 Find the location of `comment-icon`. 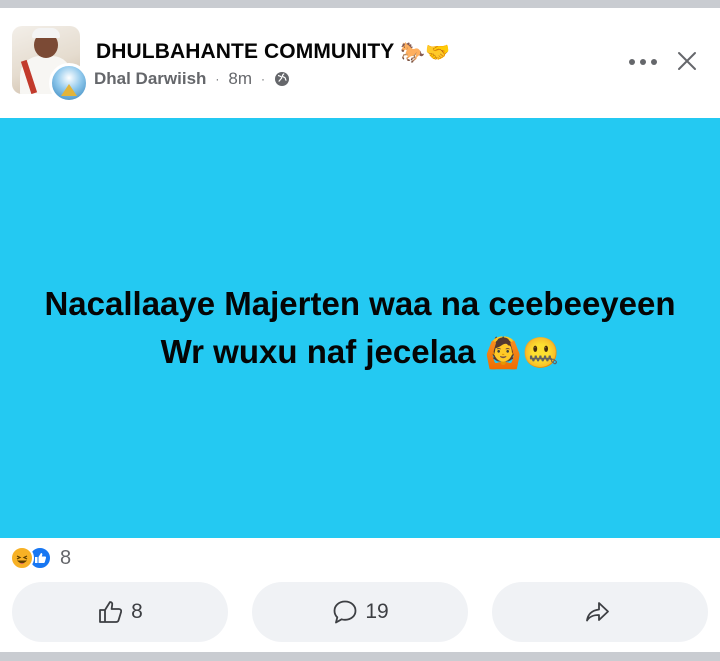

comment-icon is located at coordinates (345, 612).